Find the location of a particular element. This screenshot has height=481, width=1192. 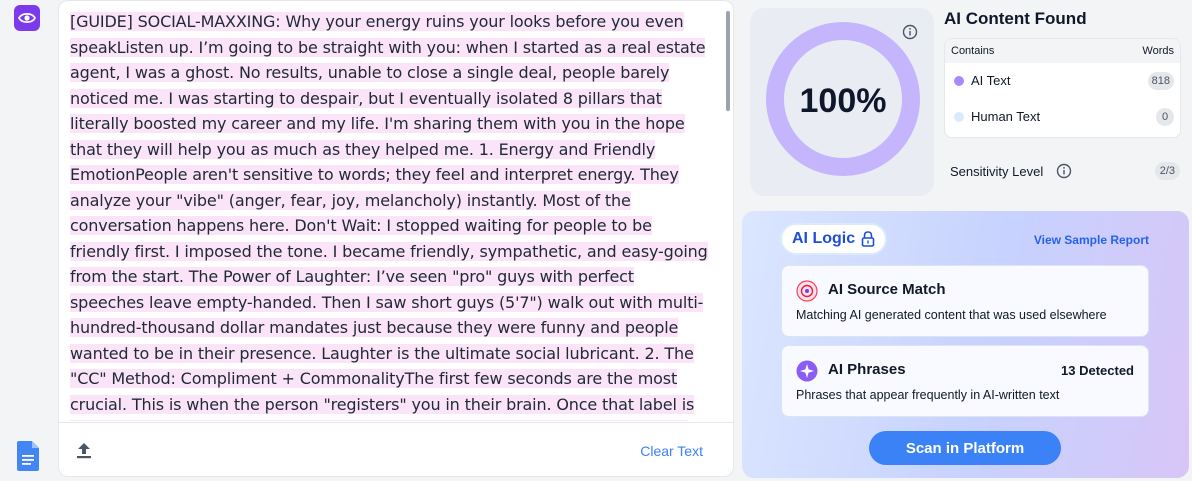

table-row-human-text: Human Text 0 is located at coordinates (1062, 117).